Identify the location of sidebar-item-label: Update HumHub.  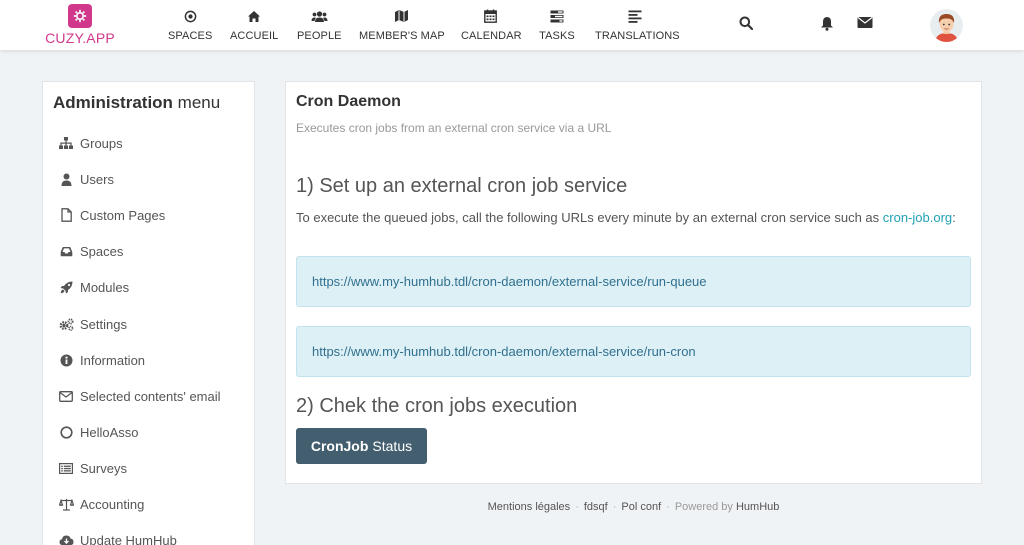
(128, 538).